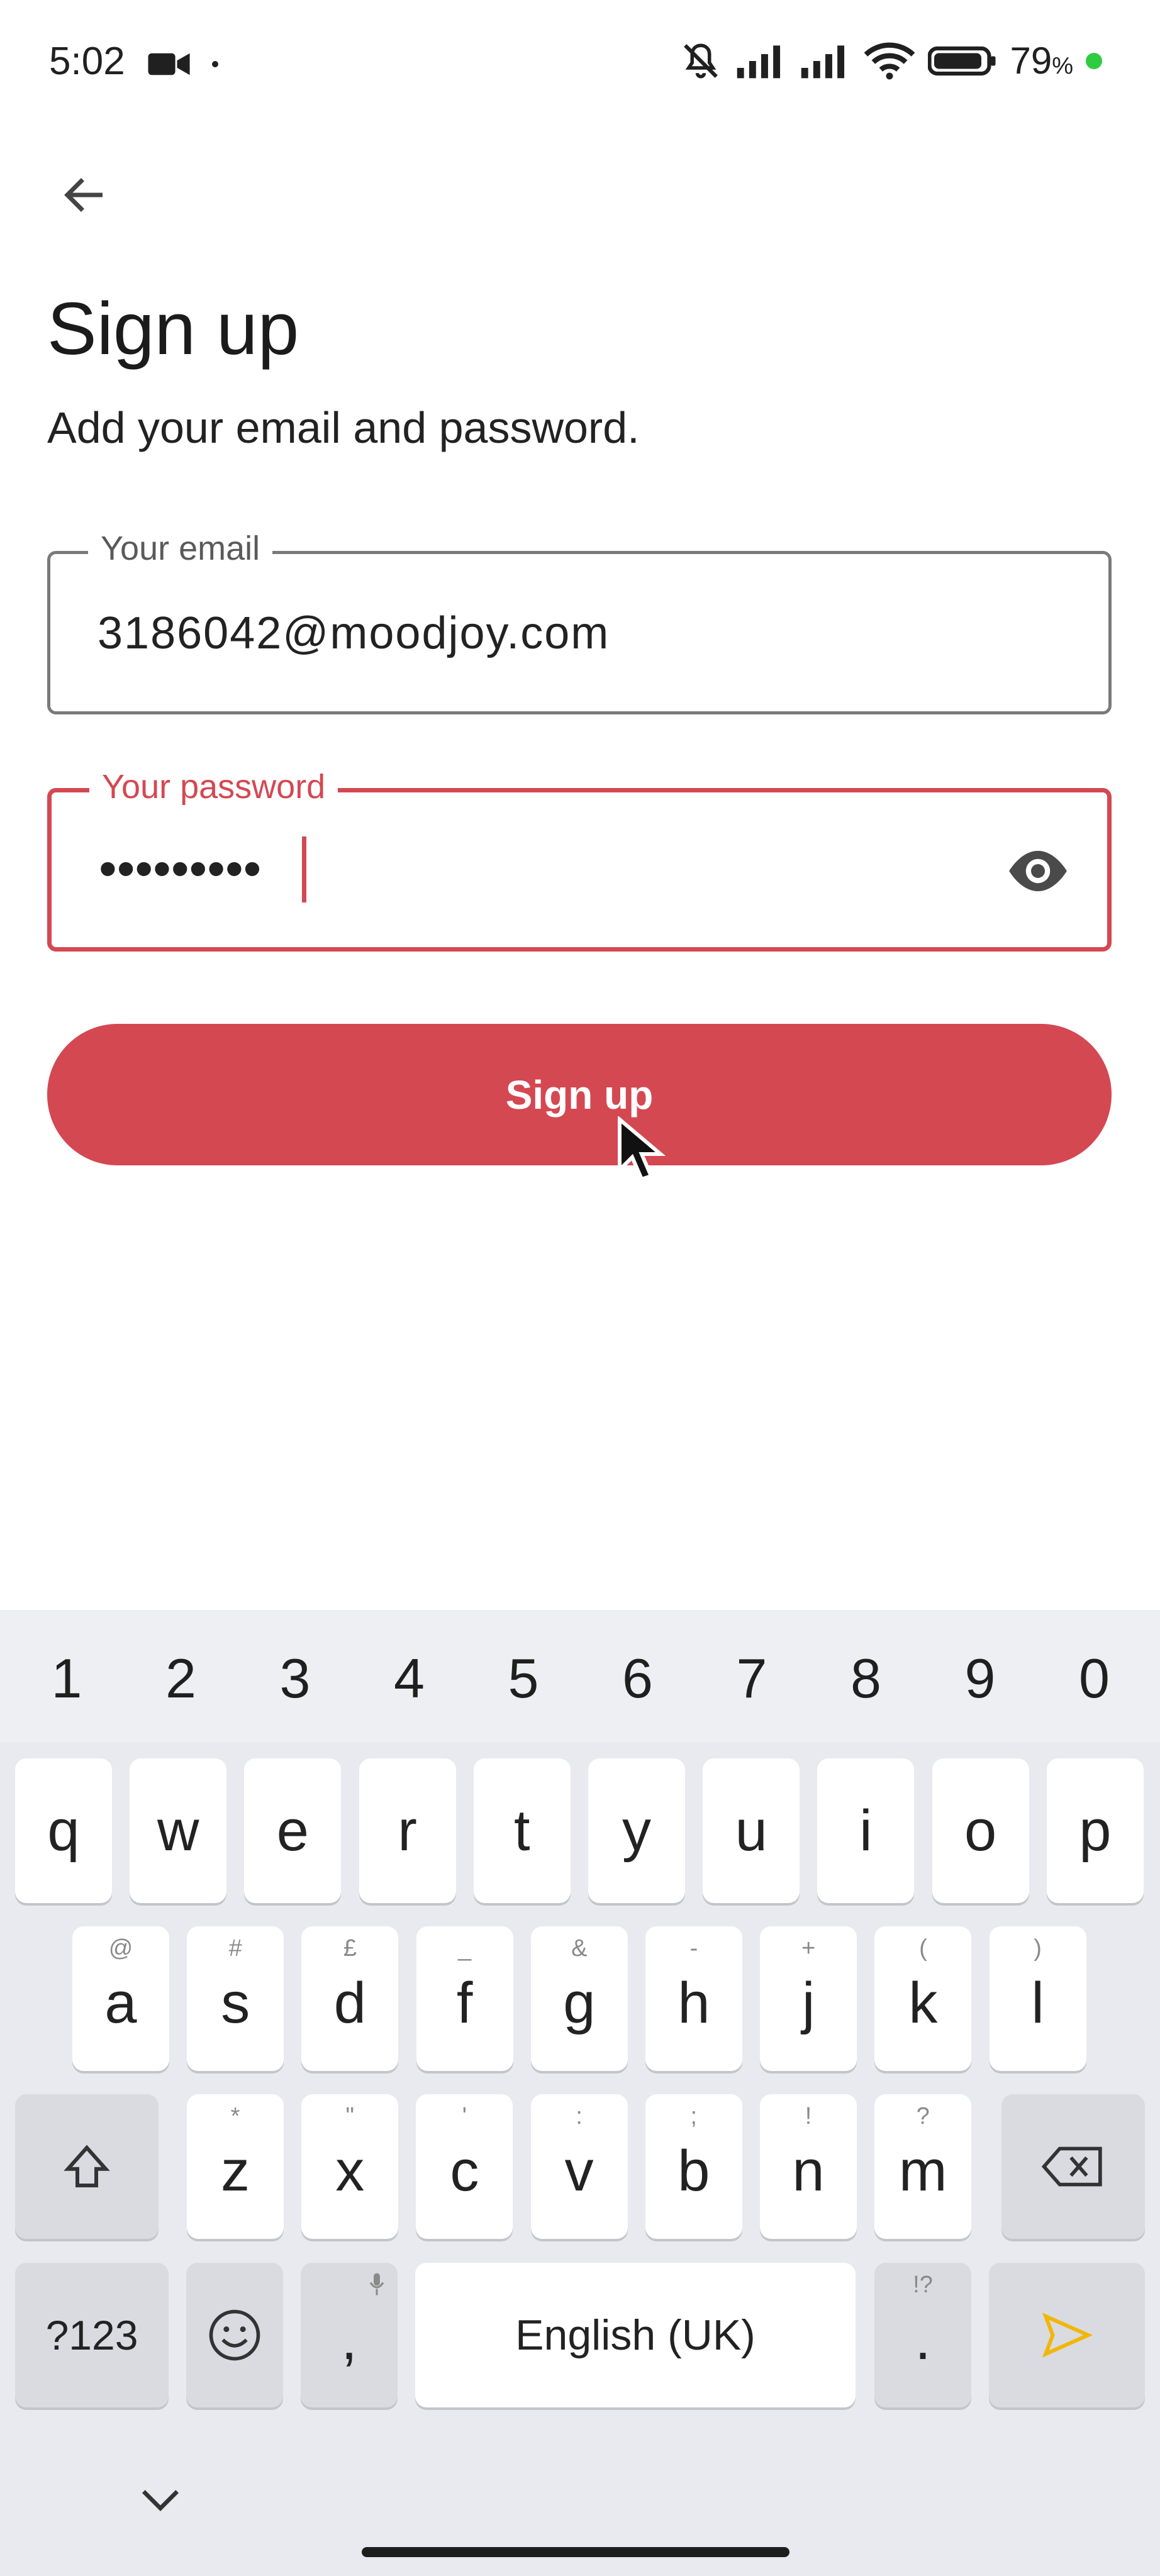 The image size is (1160, 2576). What do you see at coordinates (216, 63) in the screenshot?
I see `notification-dot-icon` at bounding box center [216, 63].